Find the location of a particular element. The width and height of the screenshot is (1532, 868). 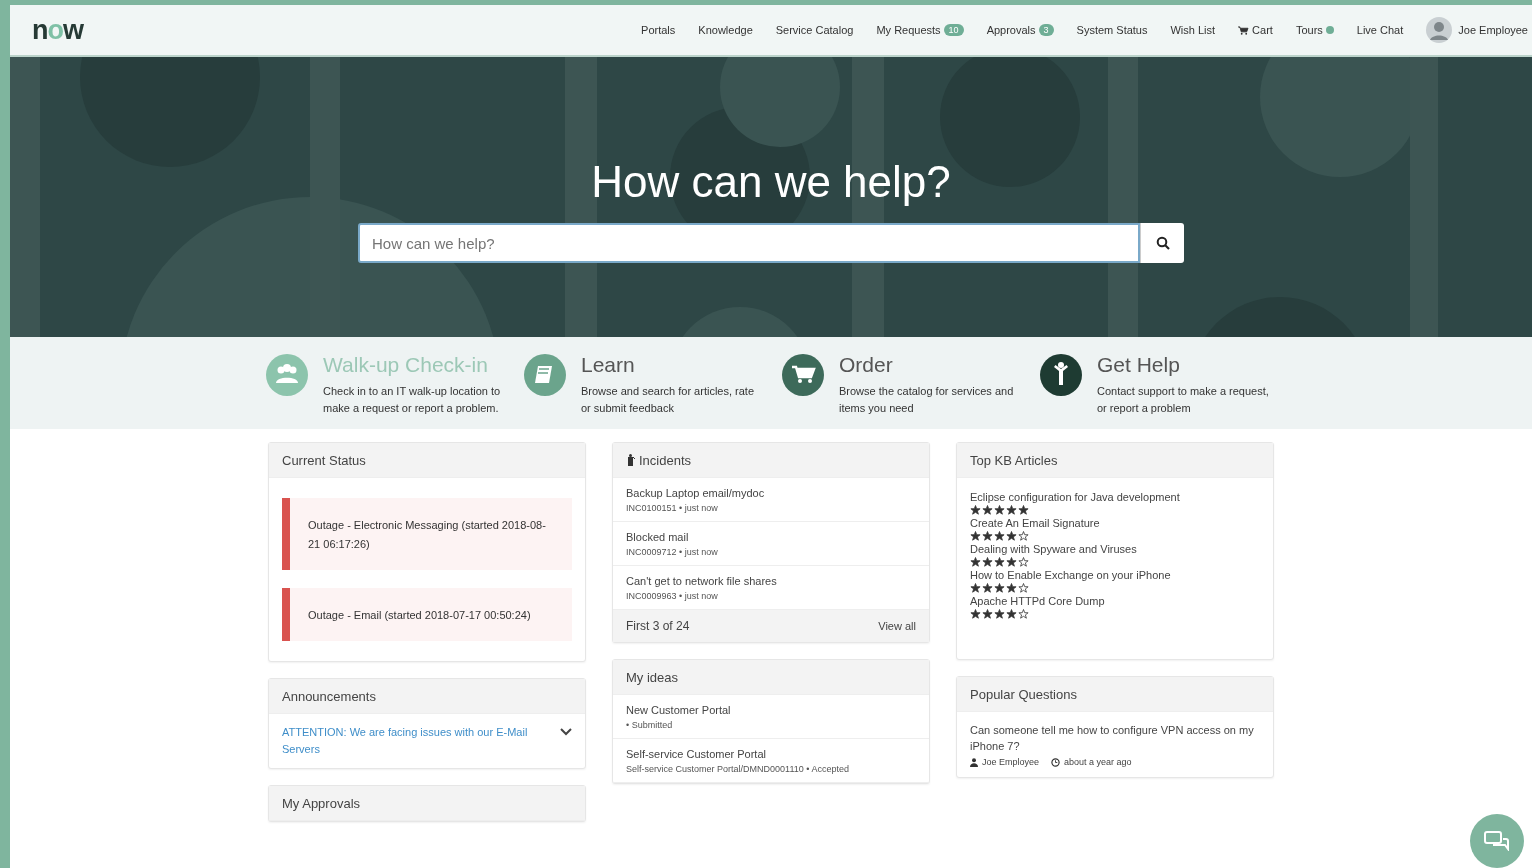

article-link: Apache HTTPd Core Dump is located at coordinates (1115, 601).